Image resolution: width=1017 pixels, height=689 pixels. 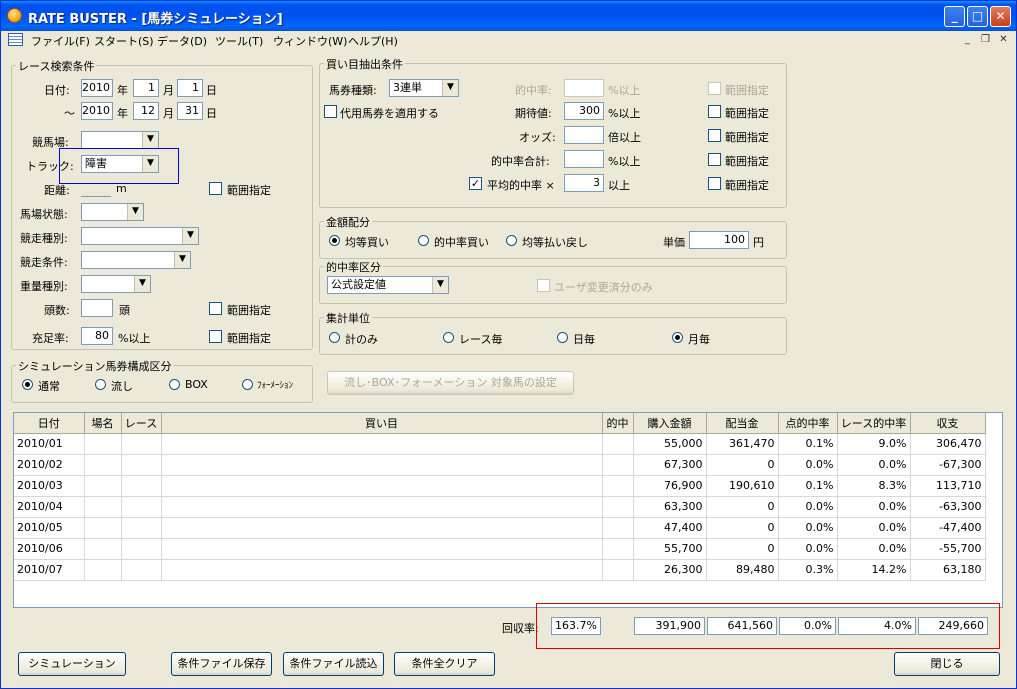 What do you see at coordinates (424, 88) in the screenshot?
I see `bet-type-select: 3連単 ▼` at bounding box center [424, 88].